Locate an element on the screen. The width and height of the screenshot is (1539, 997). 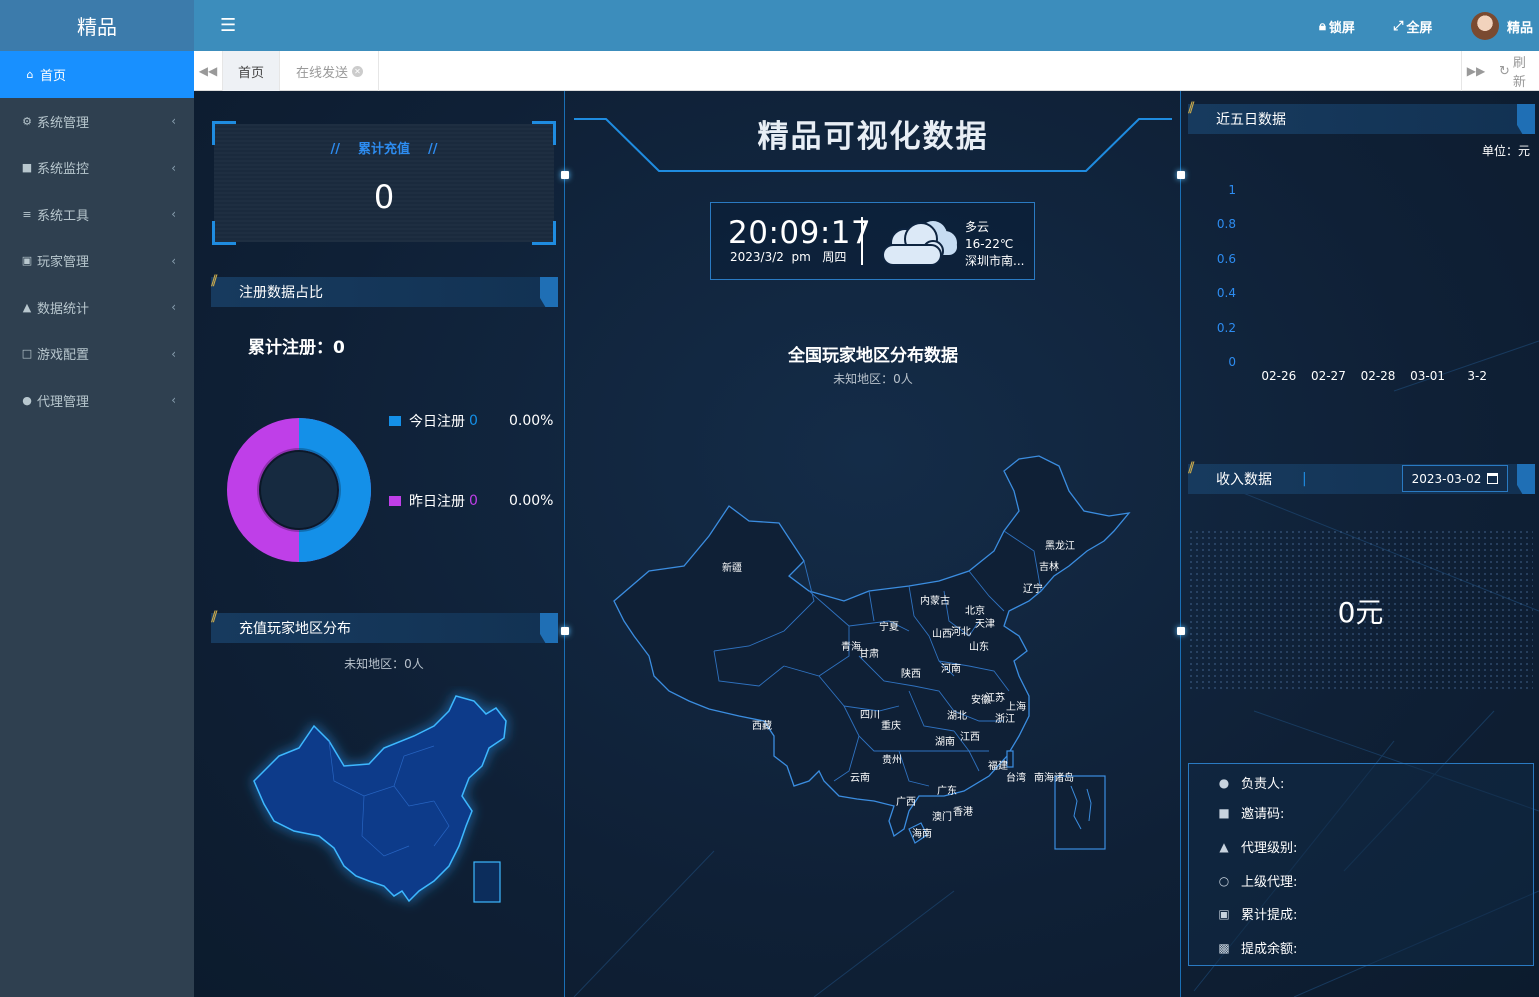
user-name: 精品 is located at coordinates (1520, 26).